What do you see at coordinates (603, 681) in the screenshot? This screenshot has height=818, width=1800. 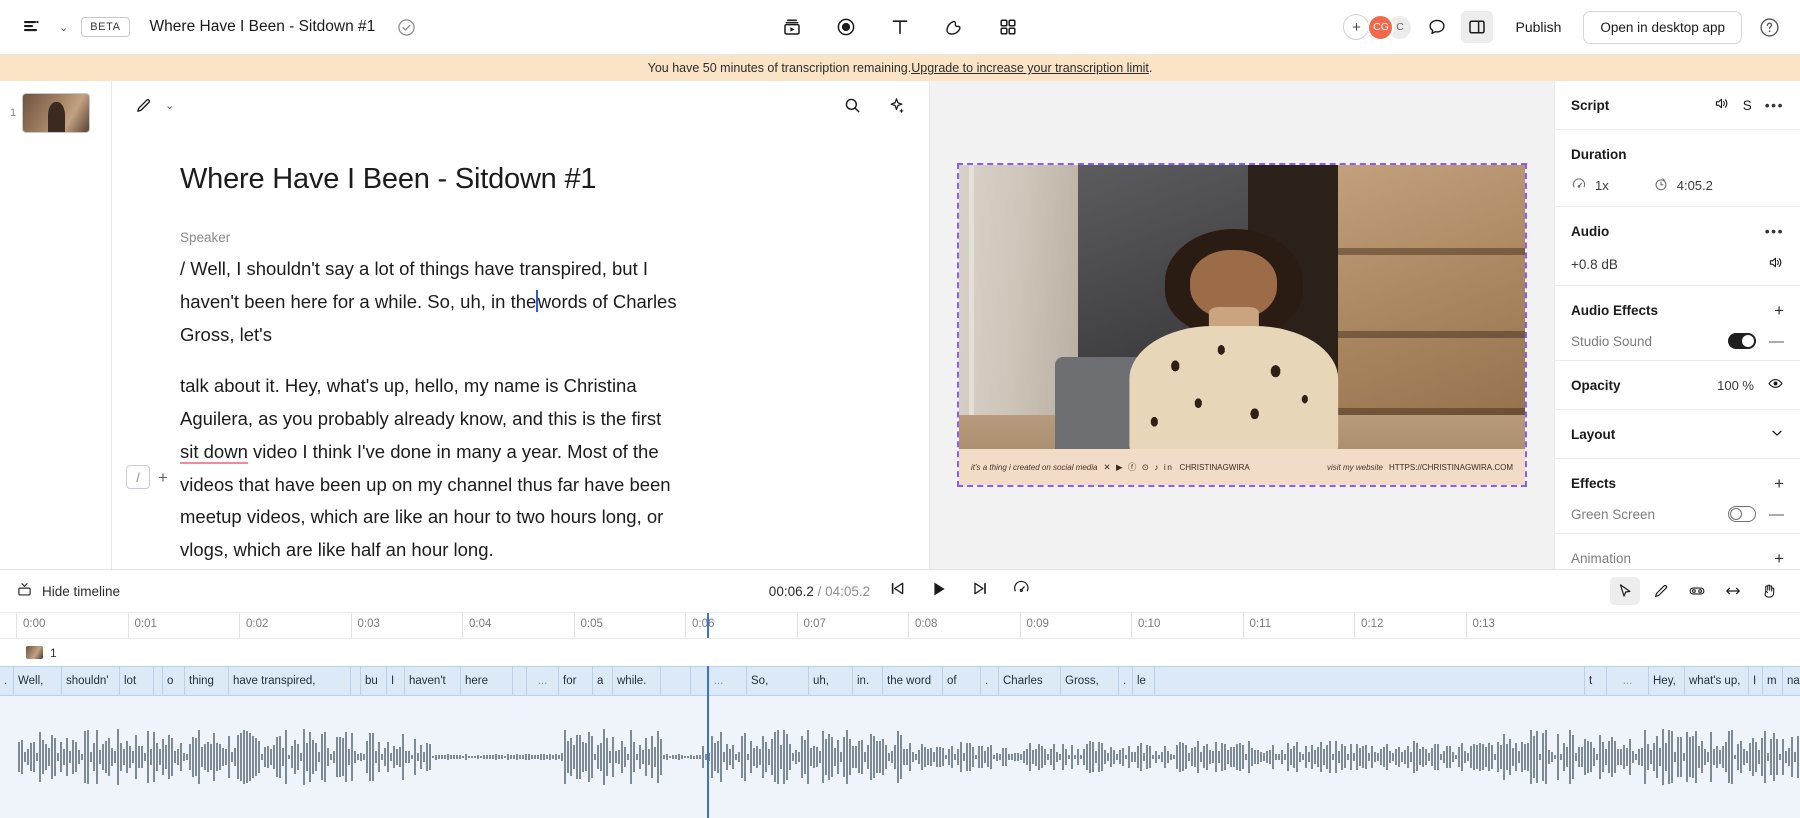 I see `word-chip: a` at bounding box center [603, 681].